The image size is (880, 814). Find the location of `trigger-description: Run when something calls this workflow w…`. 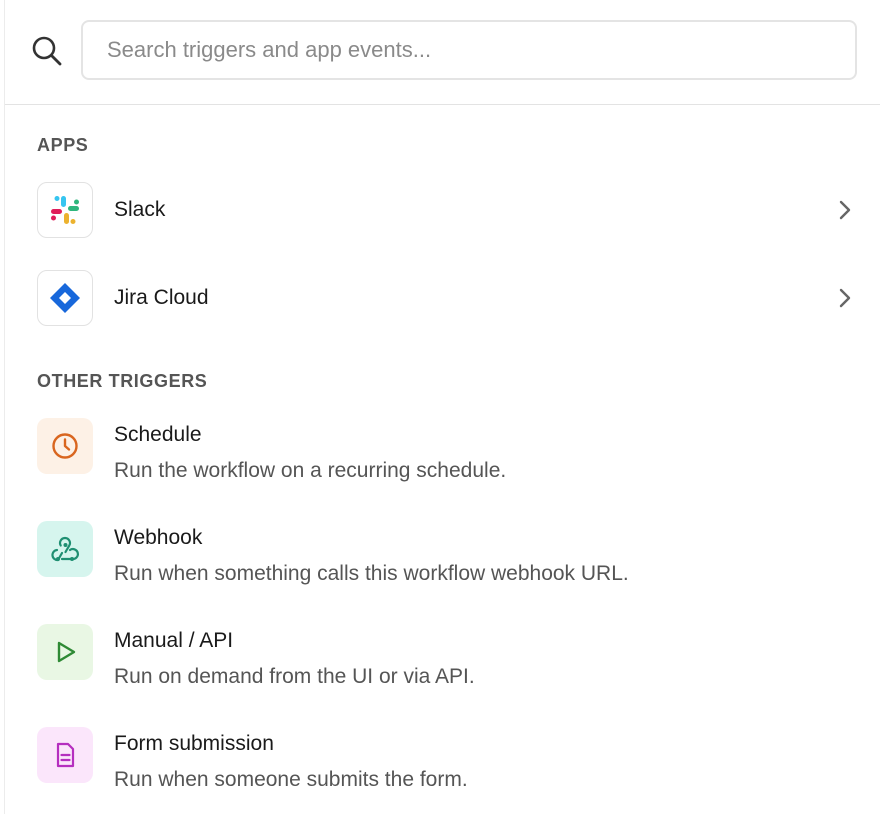

trigger-description: Run when something calls this workflow w… is located at coordinates (371, 573).